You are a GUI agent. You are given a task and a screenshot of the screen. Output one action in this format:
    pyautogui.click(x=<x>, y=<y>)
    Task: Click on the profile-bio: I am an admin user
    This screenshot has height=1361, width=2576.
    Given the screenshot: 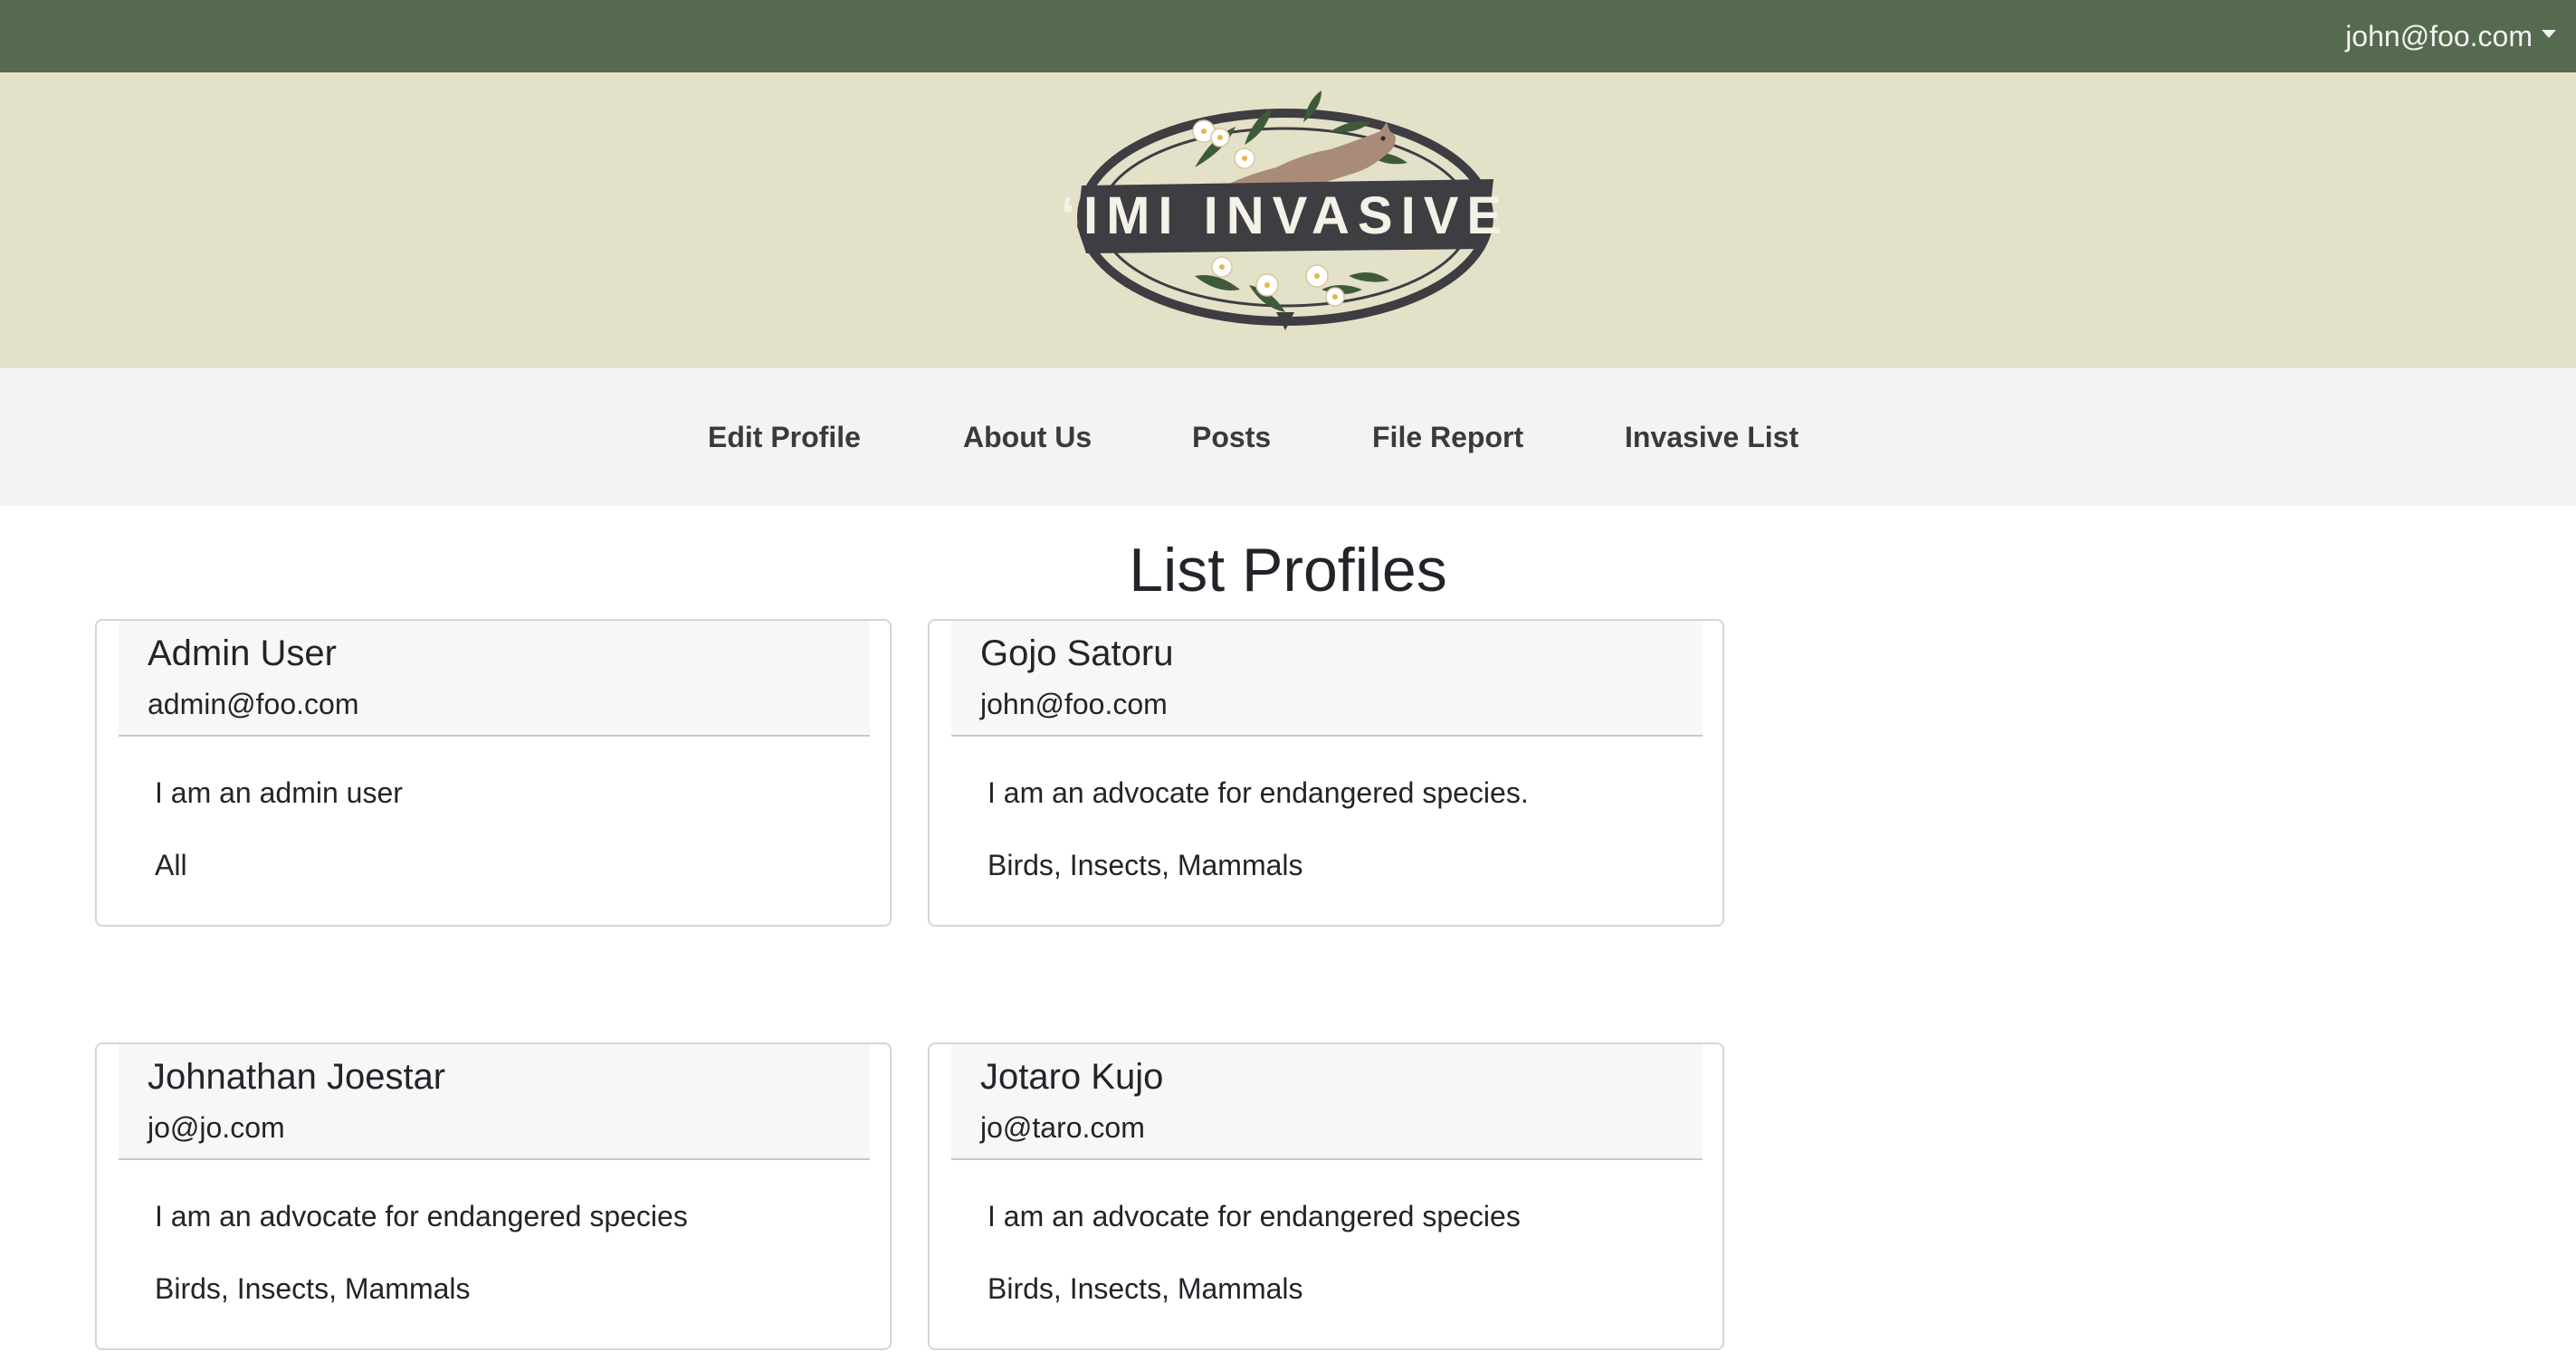 What is the action you would take?
    pyautogui.click(x=279, y=792)
    